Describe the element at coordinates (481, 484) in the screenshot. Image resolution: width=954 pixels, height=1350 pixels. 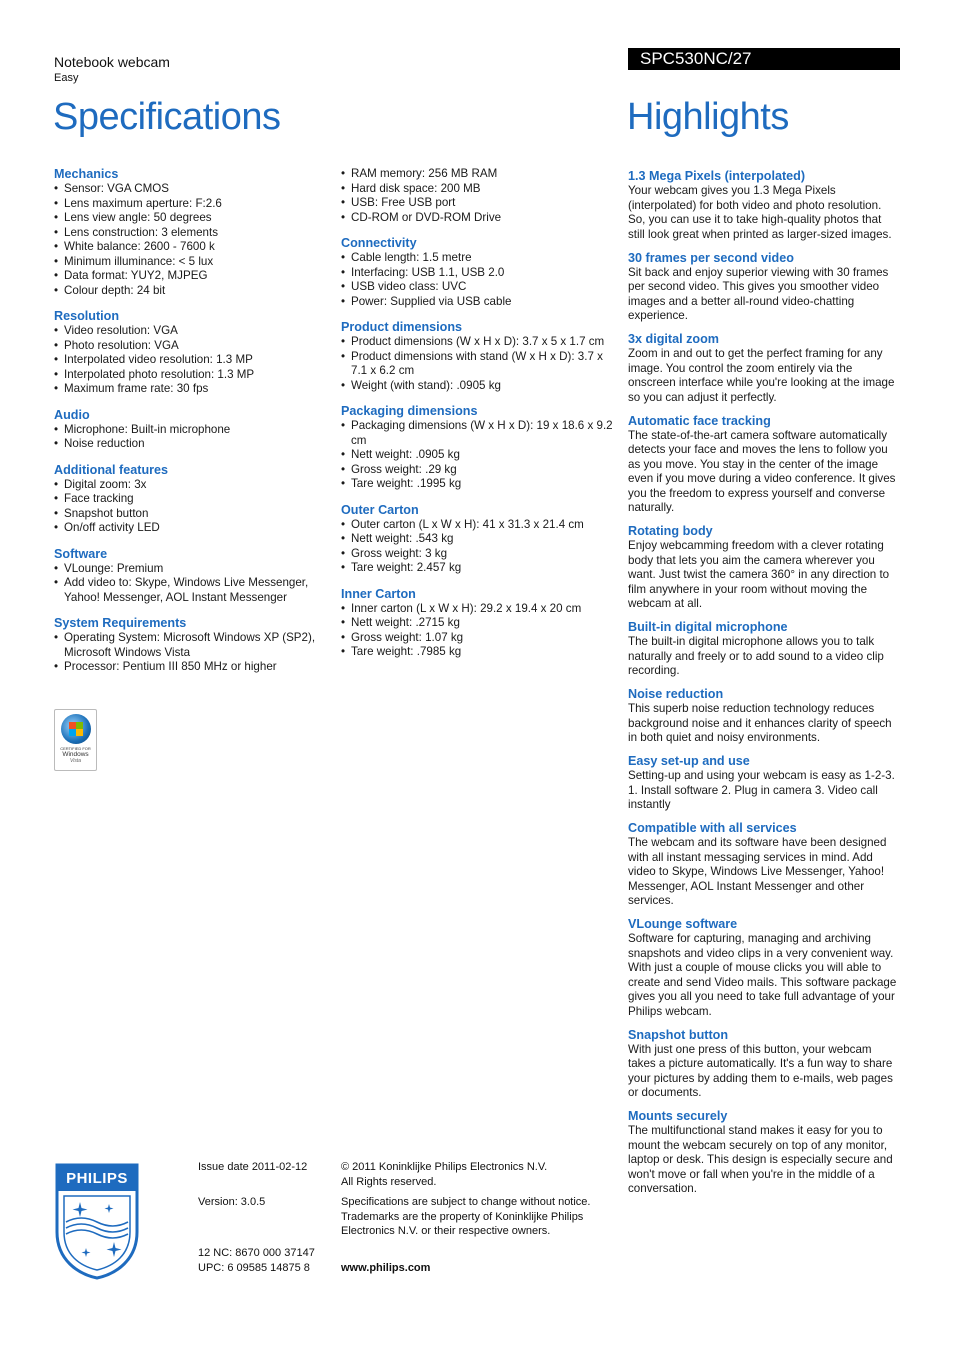
I see `spec-item: Tare weight: .1995 kg` at that location.